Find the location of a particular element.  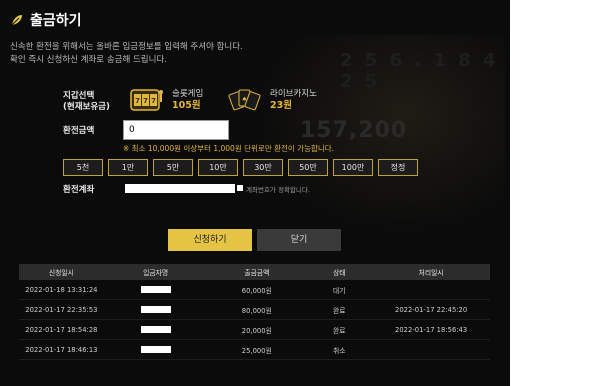

account-confirm-checkbox is located at coordinates (240, 188).